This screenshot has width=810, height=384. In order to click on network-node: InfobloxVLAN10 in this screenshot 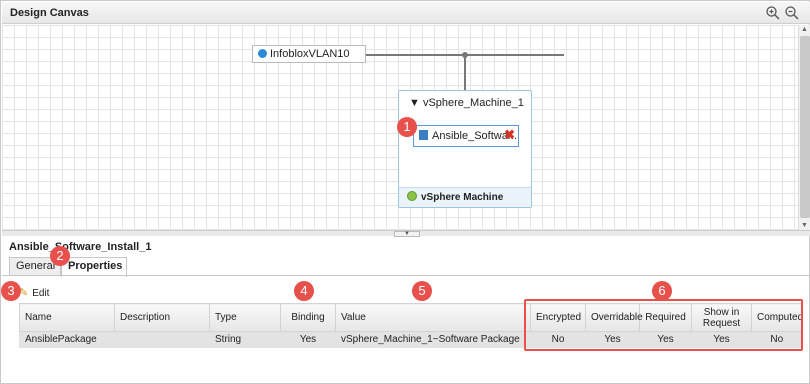, I will do `click(309, 54)`.